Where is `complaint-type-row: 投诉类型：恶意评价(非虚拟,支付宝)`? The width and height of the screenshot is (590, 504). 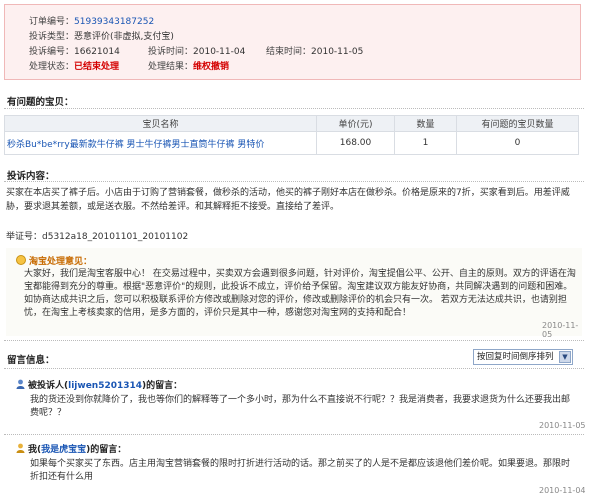
complaint-type-row: 投诉类型：恶意评价(非虚拟,支付宝) is located at coordinates (101, 37).